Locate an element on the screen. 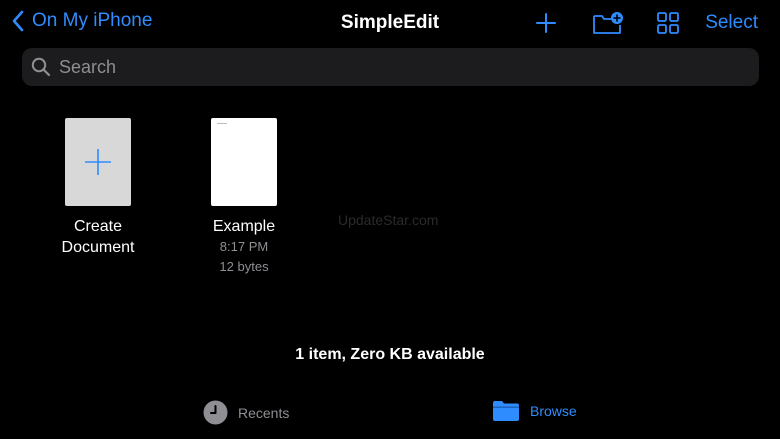 The height and width of the screenshot is (439, 780). back-label: On My iPhone is located at coordinates (92, 20).